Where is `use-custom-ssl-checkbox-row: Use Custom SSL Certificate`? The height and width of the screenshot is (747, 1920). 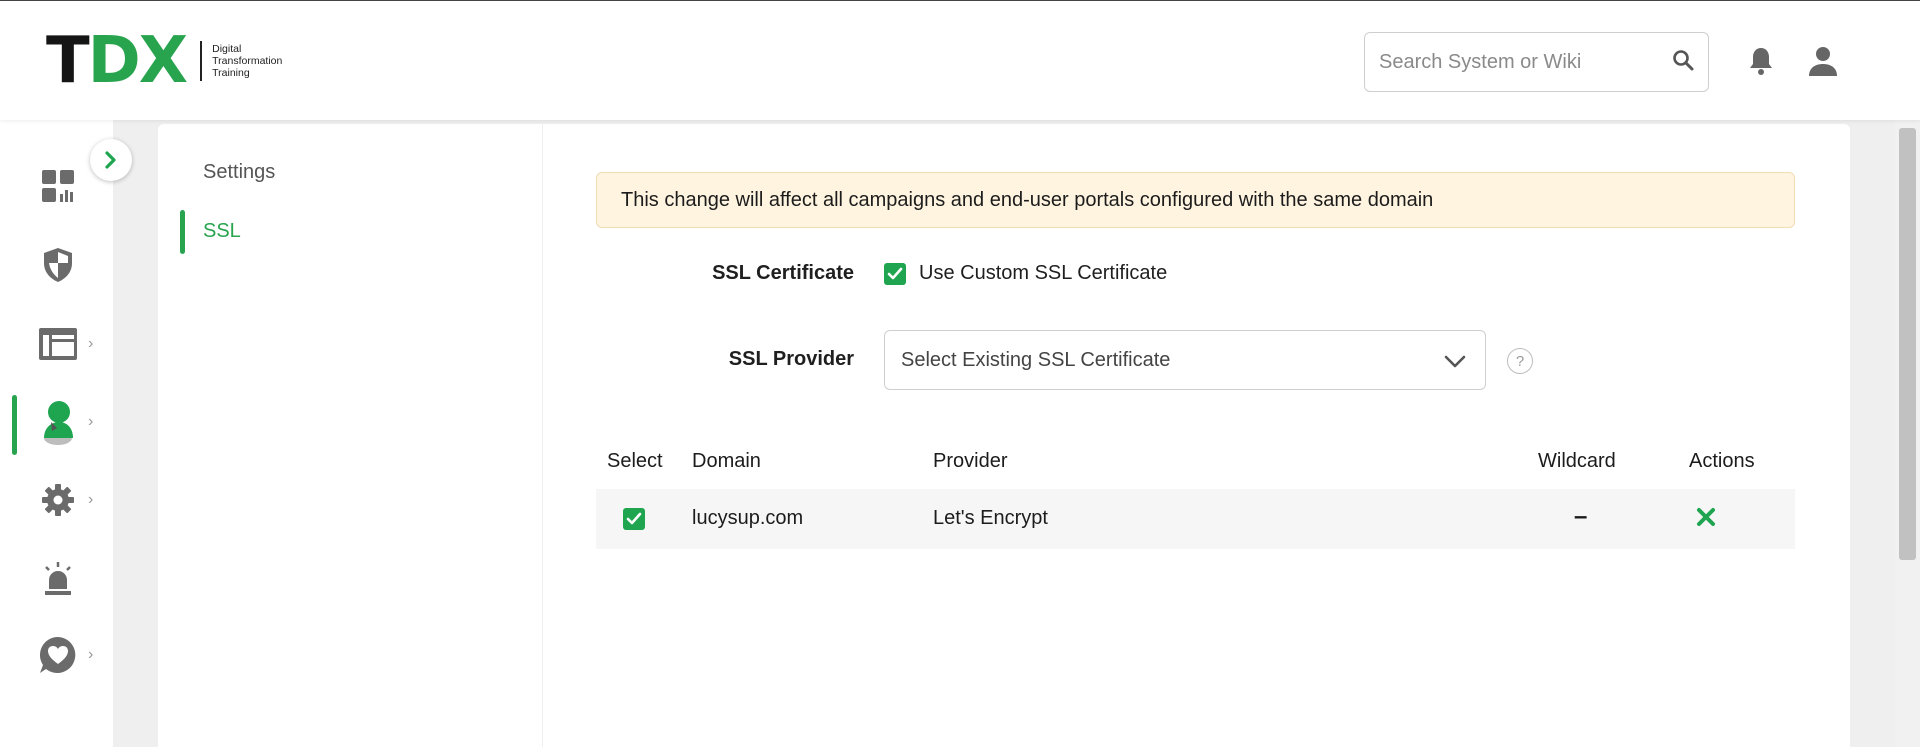
use-custom-ssl-checkbox-row: Use Custom SSL Certificate is located at coordinates (1025, 273).